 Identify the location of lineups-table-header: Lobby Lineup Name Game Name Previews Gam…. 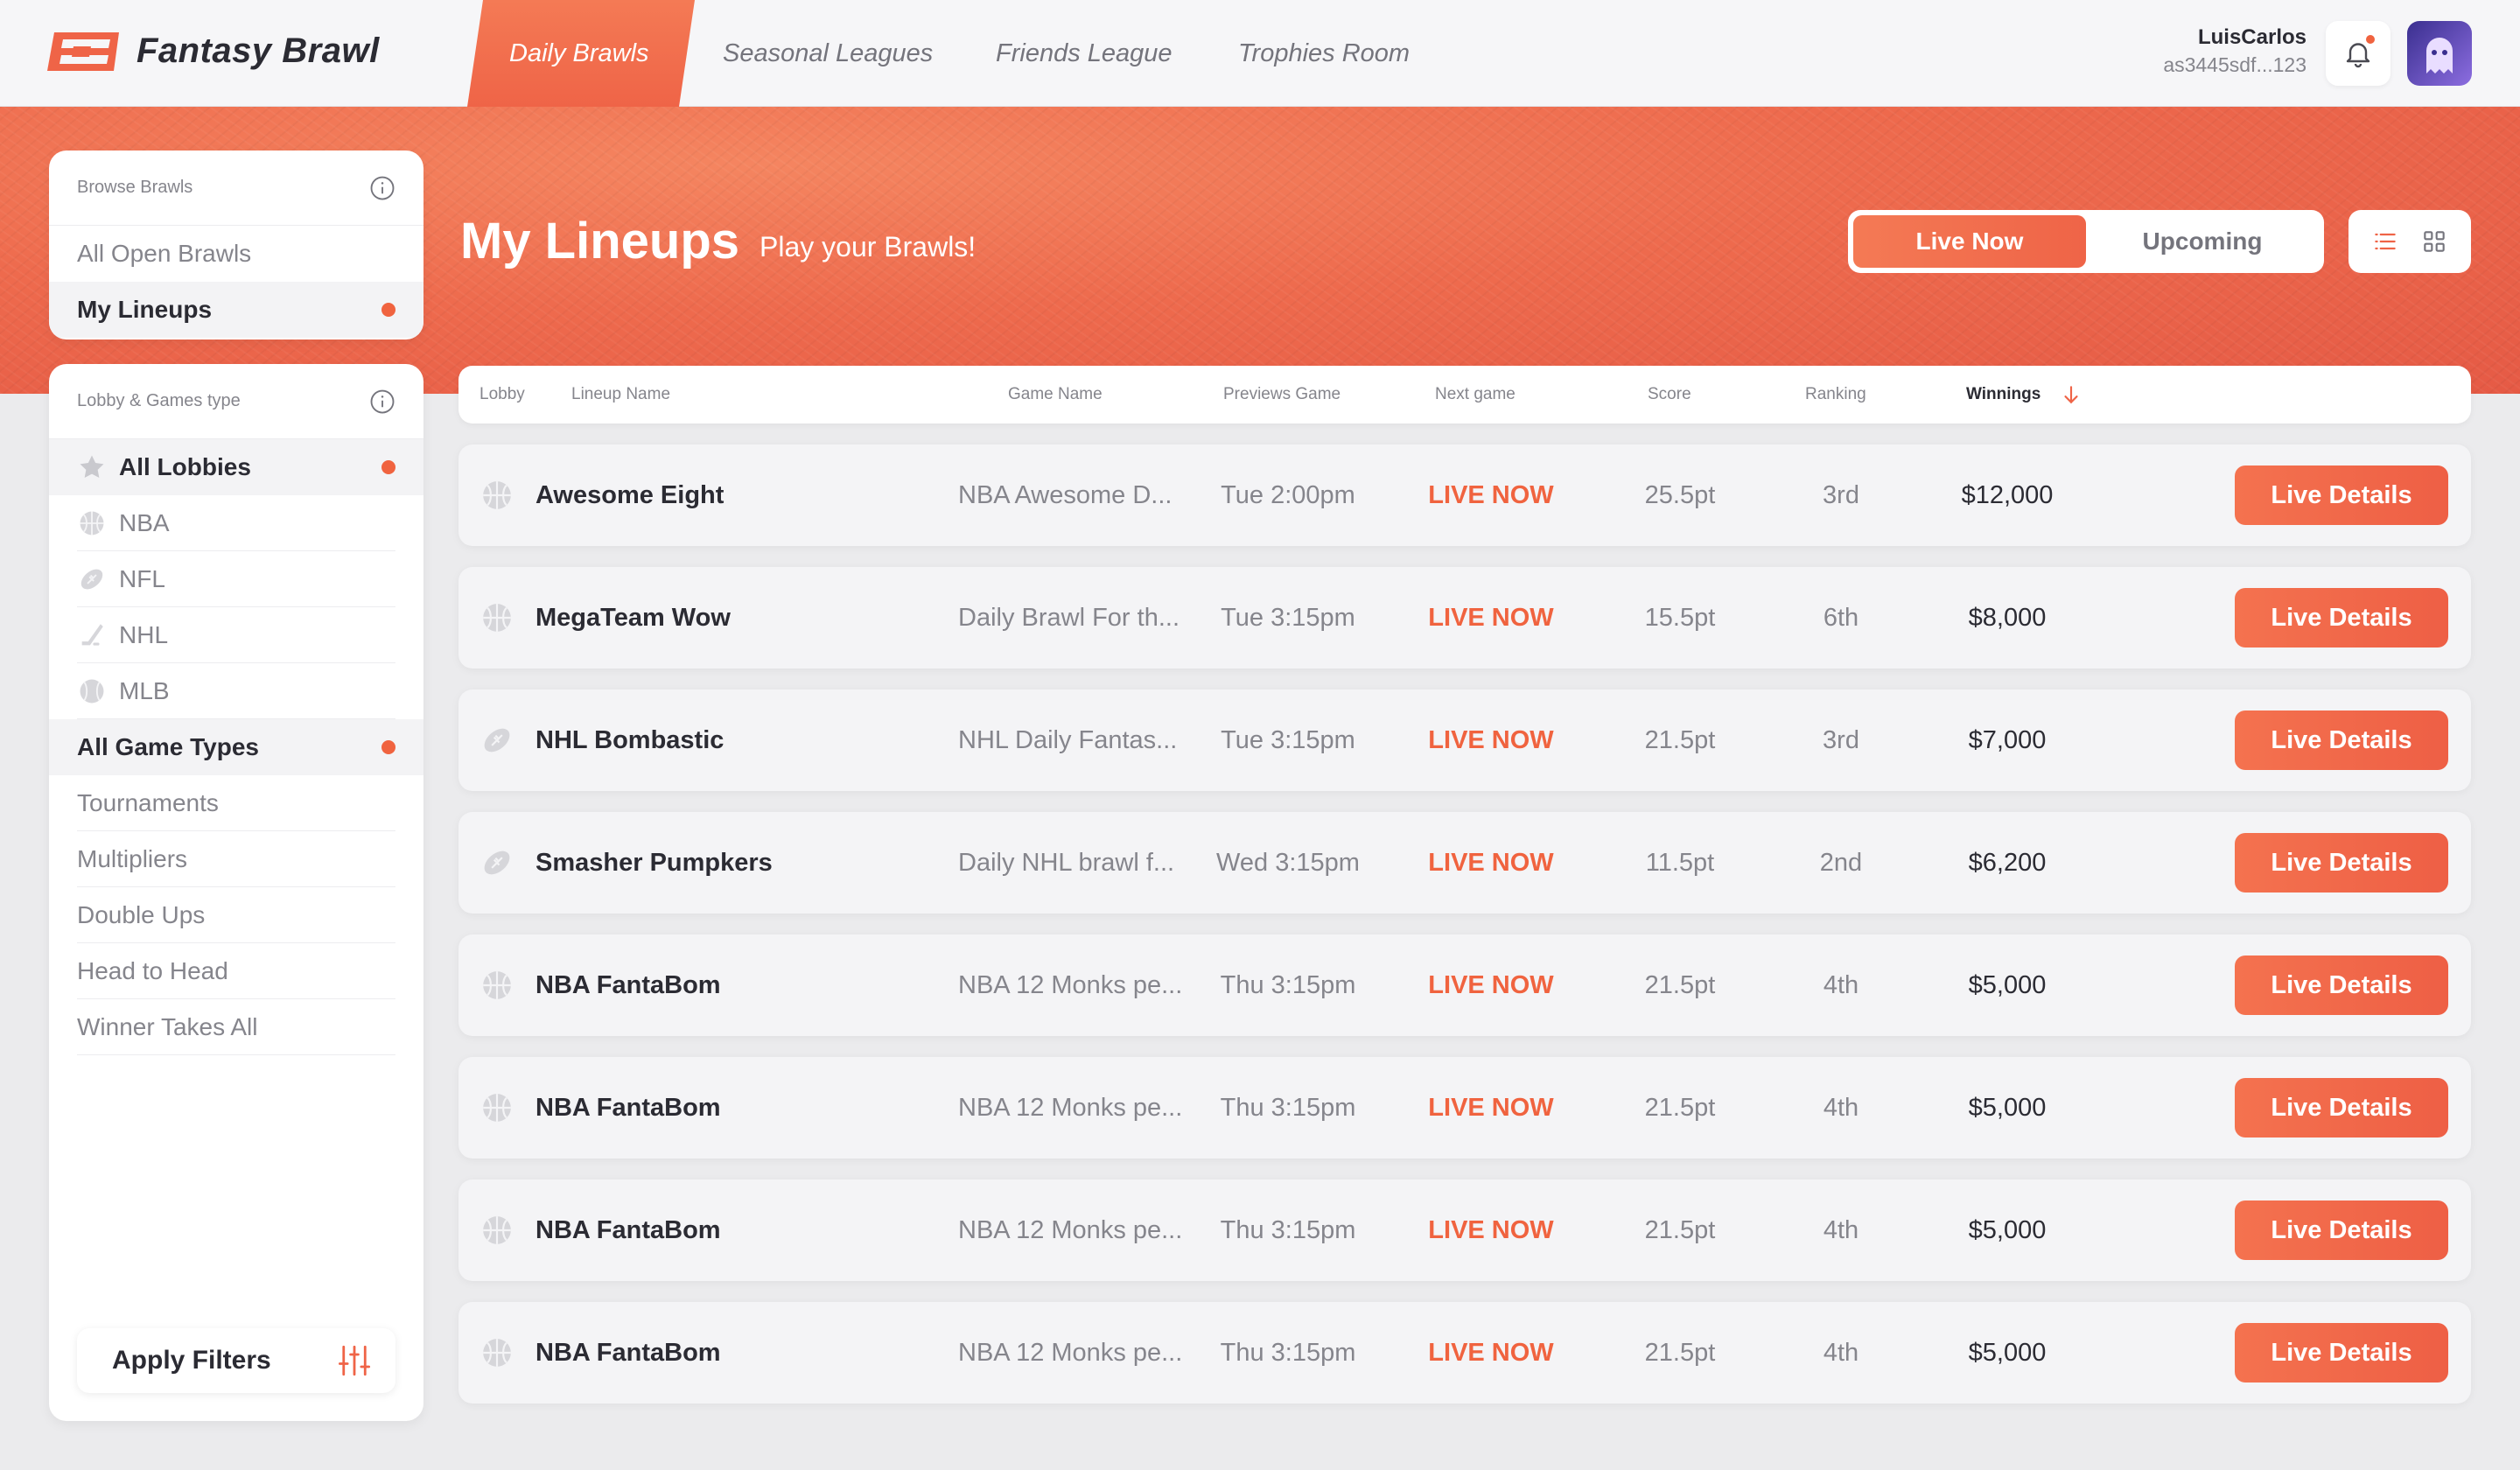
(1464, 395).